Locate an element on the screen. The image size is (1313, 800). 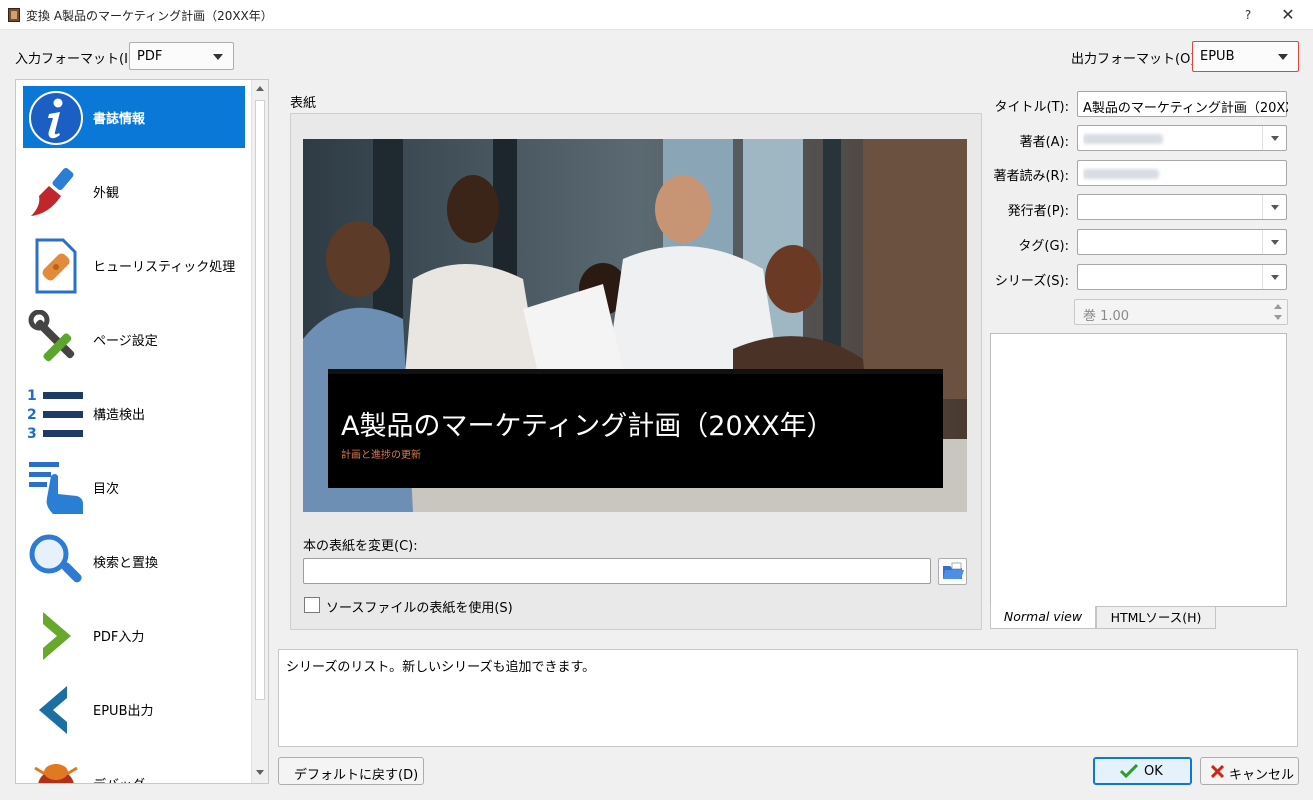
cover-section-label: 表紙 is located at coordinates (303, 103).